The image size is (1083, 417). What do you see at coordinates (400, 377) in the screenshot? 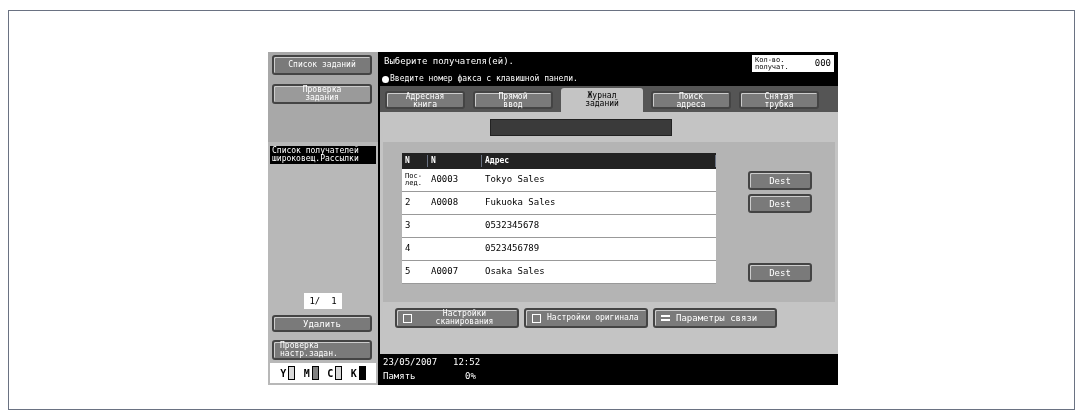
I see `memory-label: Память` at bounding box center [400, 377].